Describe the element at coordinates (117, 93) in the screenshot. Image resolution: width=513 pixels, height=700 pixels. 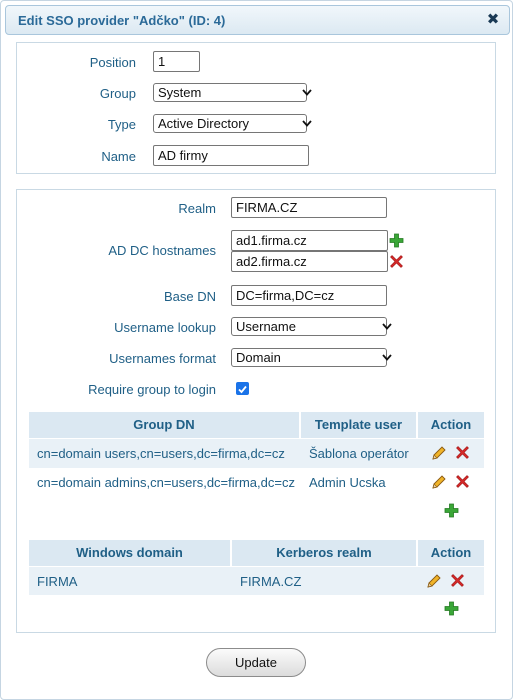
I see `group-label: Group` at that location.